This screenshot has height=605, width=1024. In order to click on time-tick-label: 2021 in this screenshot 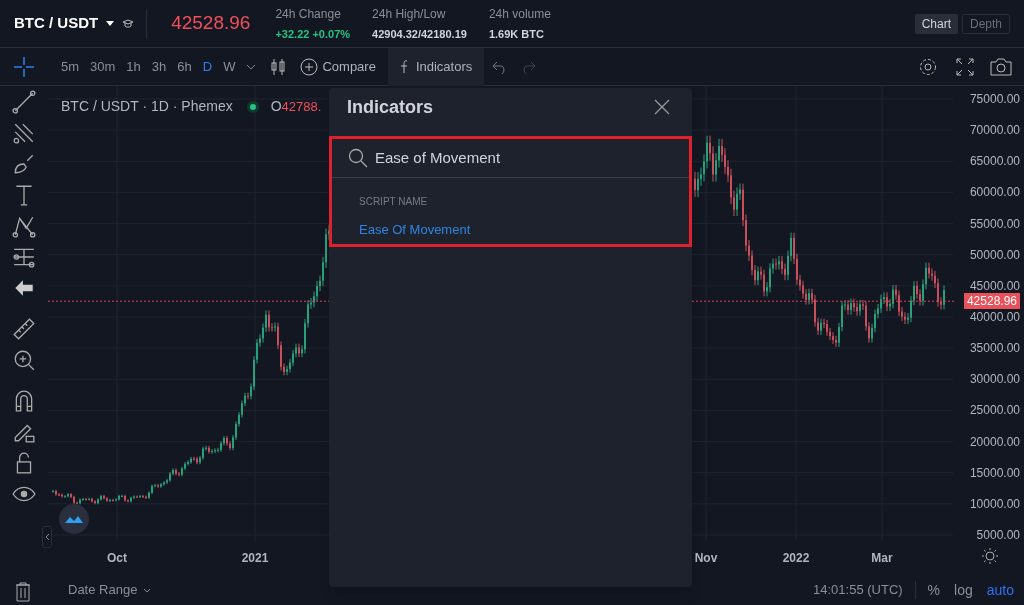, I will do `click(255, 558)`.